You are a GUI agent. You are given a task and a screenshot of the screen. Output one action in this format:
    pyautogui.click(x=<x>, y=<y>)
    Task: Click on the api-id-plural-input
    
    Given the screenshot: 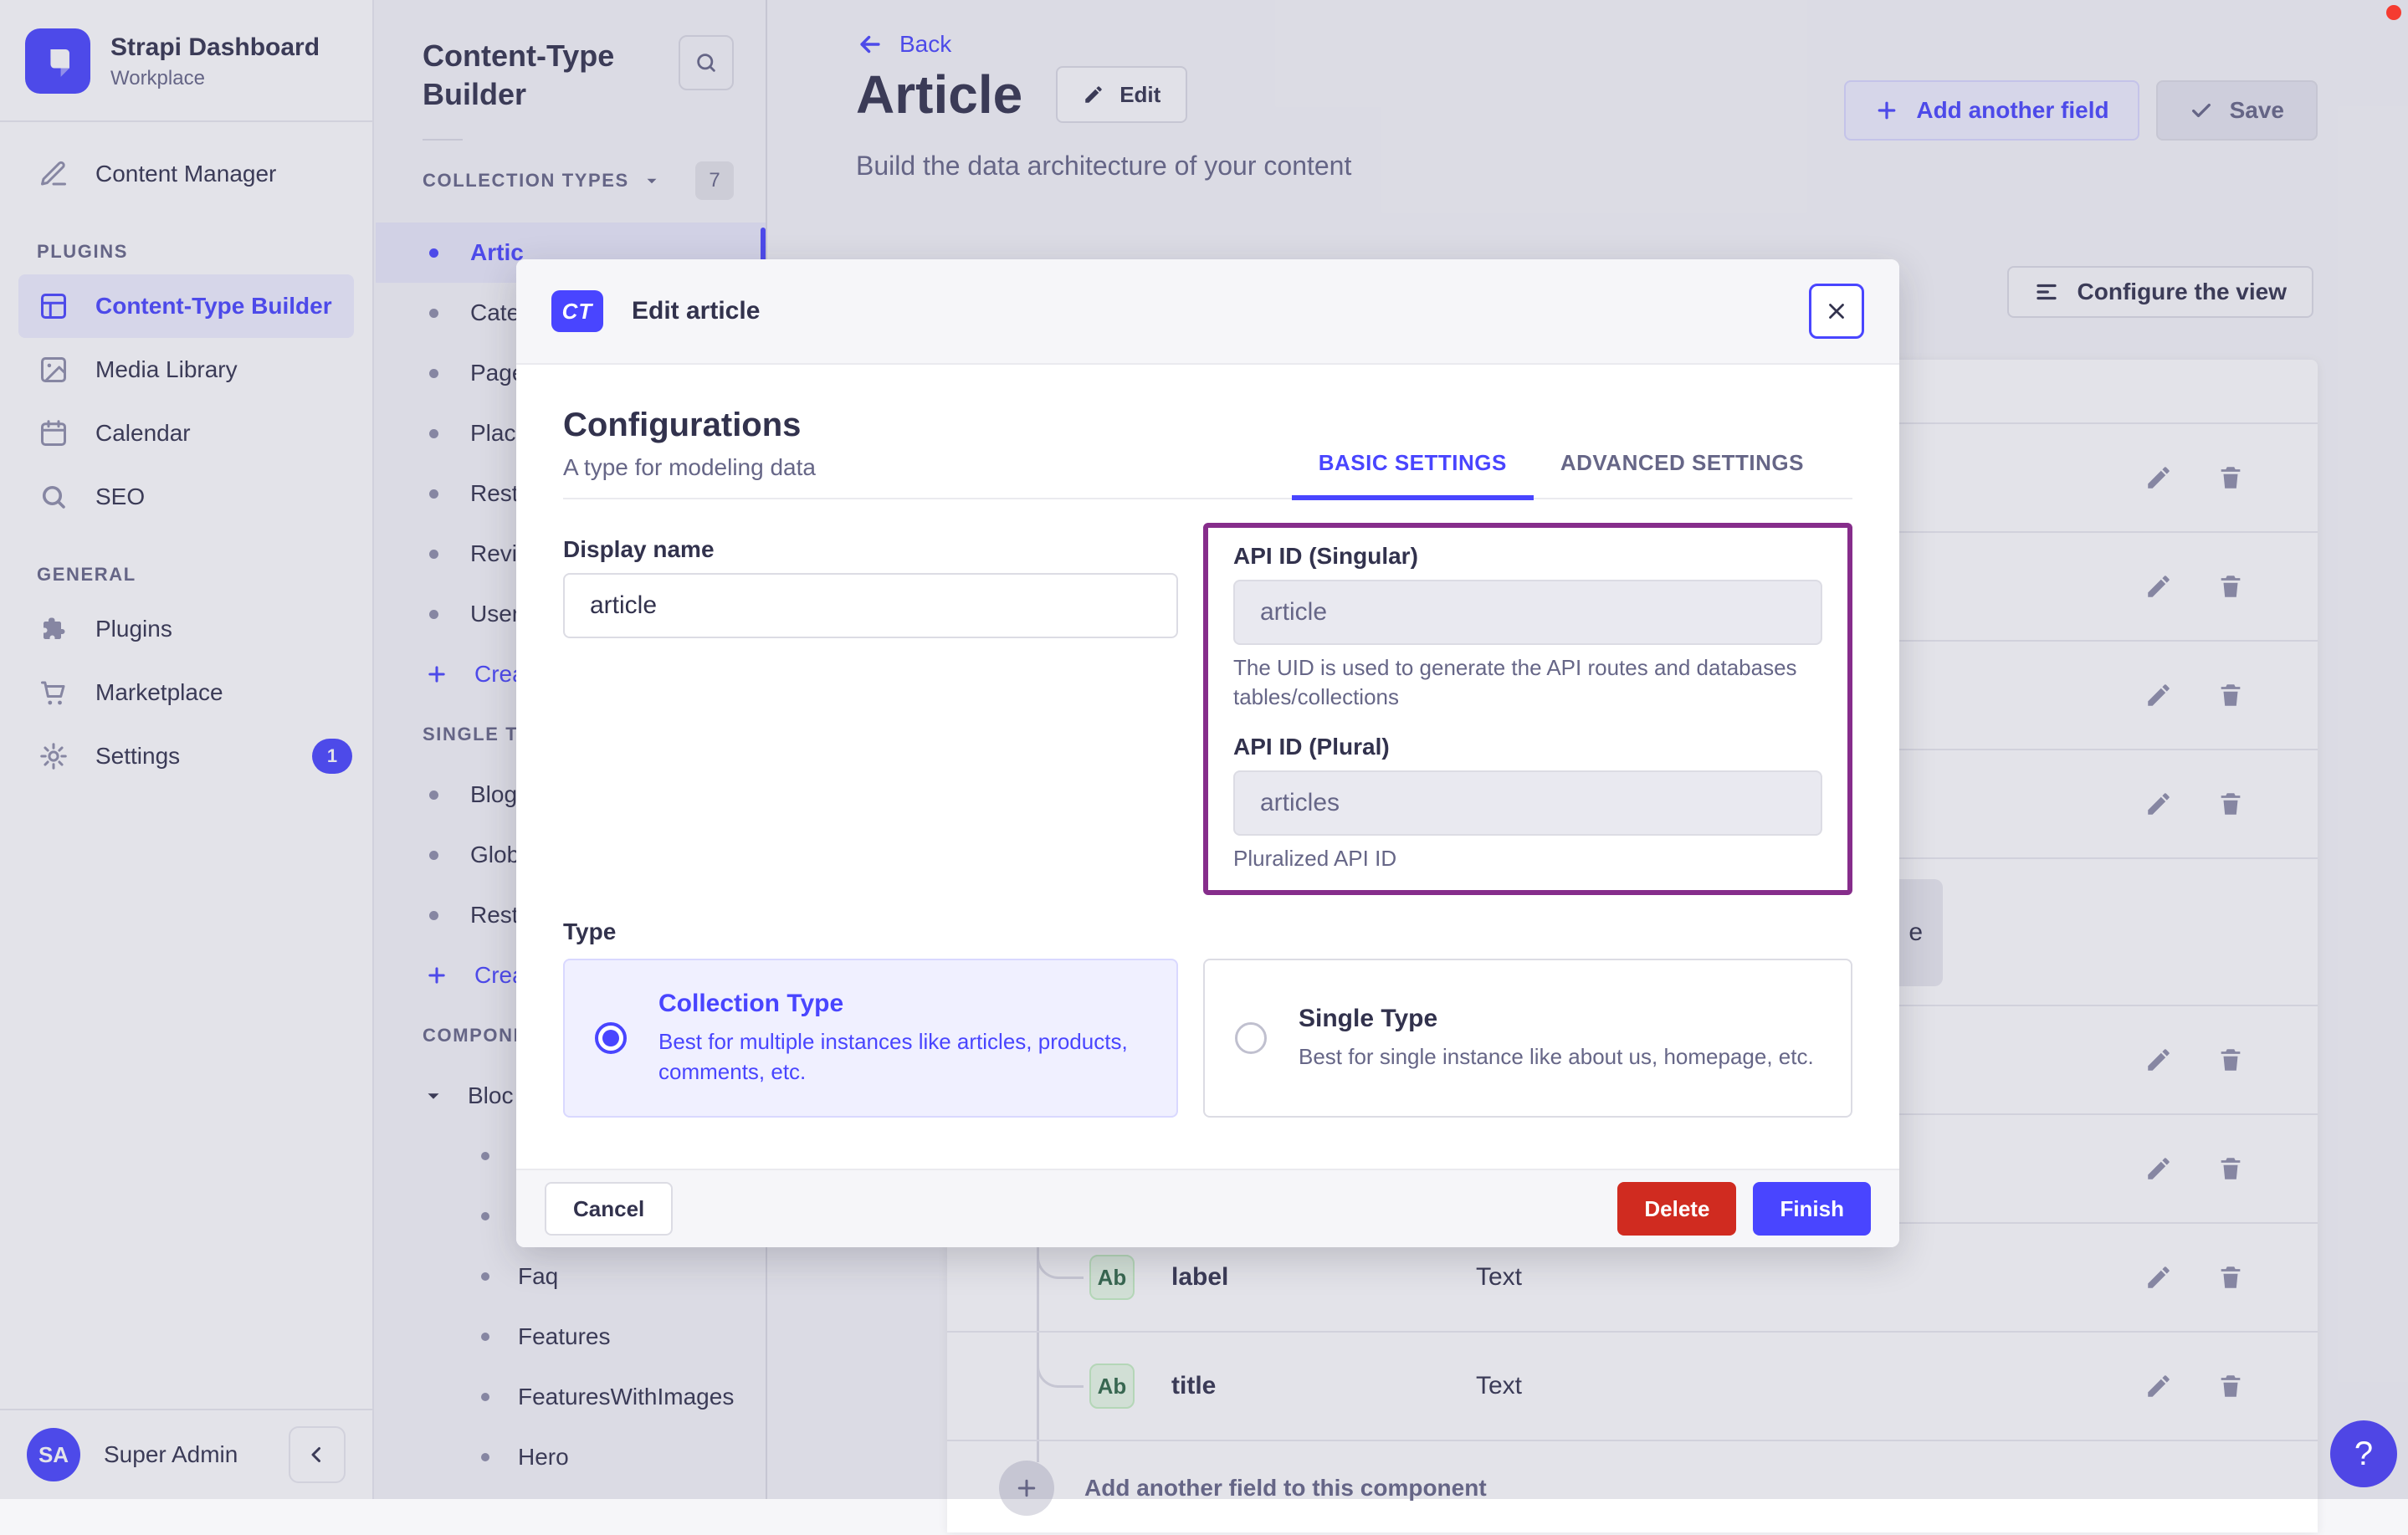 What is the action you would take?
    pyautogui.click(x=1527, y=803)
    